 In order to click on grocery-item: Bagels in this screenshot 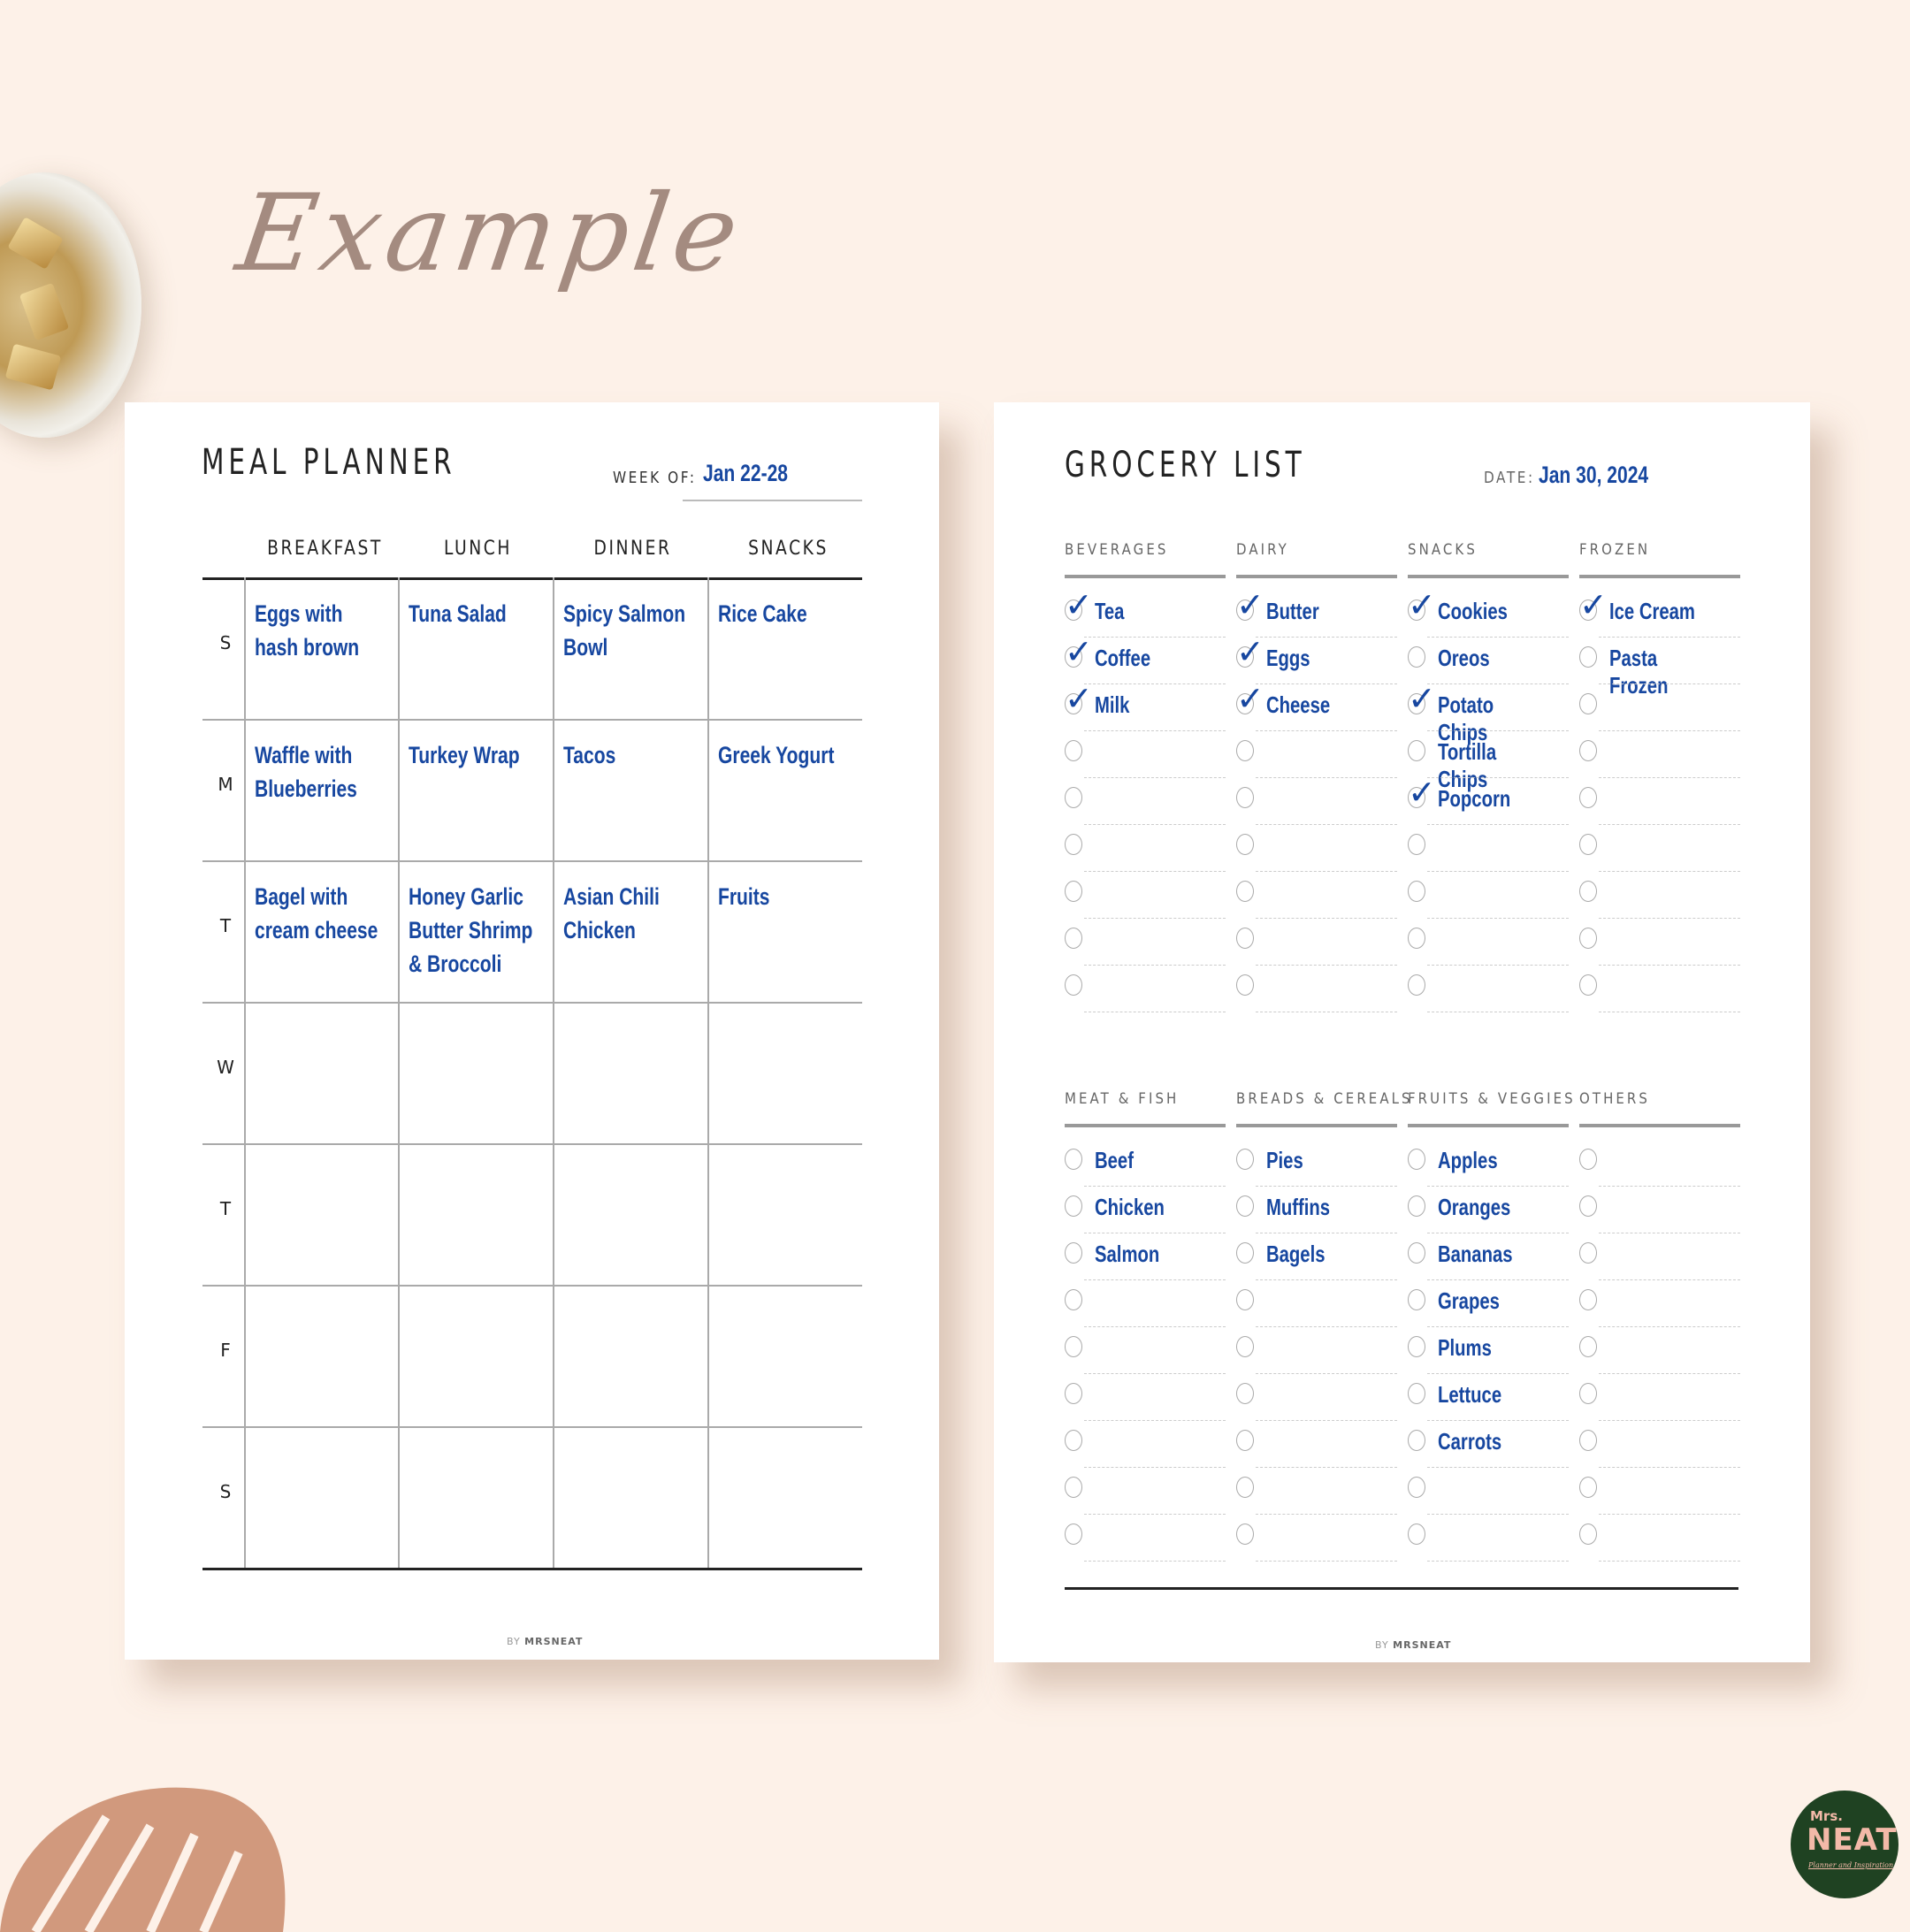, I will do `click(1317, 1258)`.